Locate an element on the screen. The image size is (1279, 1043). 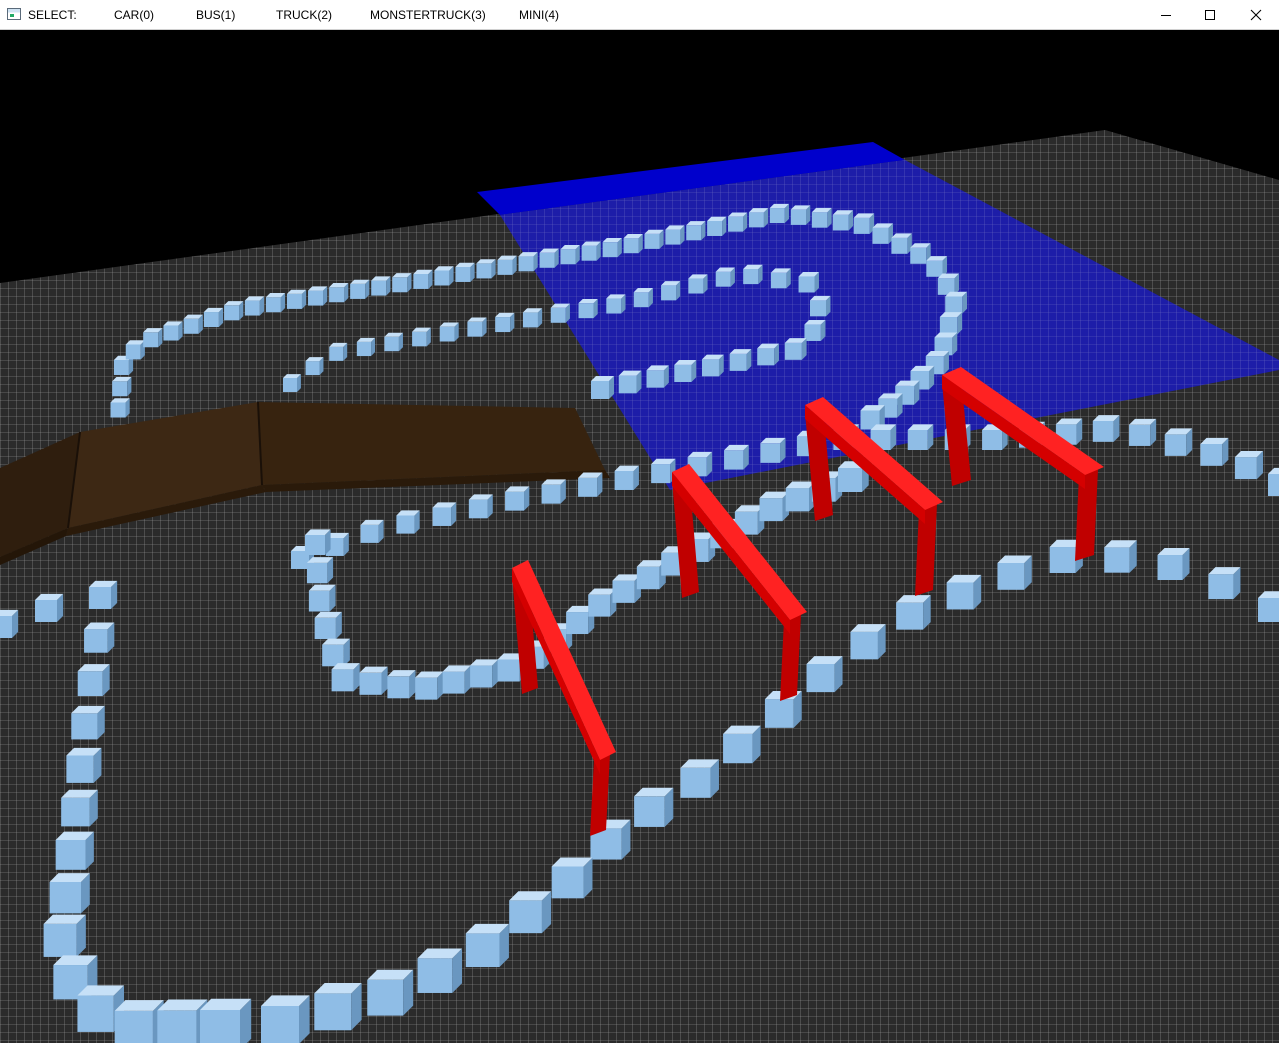
select-label: SELECT: is located at coordinates (52, 15).